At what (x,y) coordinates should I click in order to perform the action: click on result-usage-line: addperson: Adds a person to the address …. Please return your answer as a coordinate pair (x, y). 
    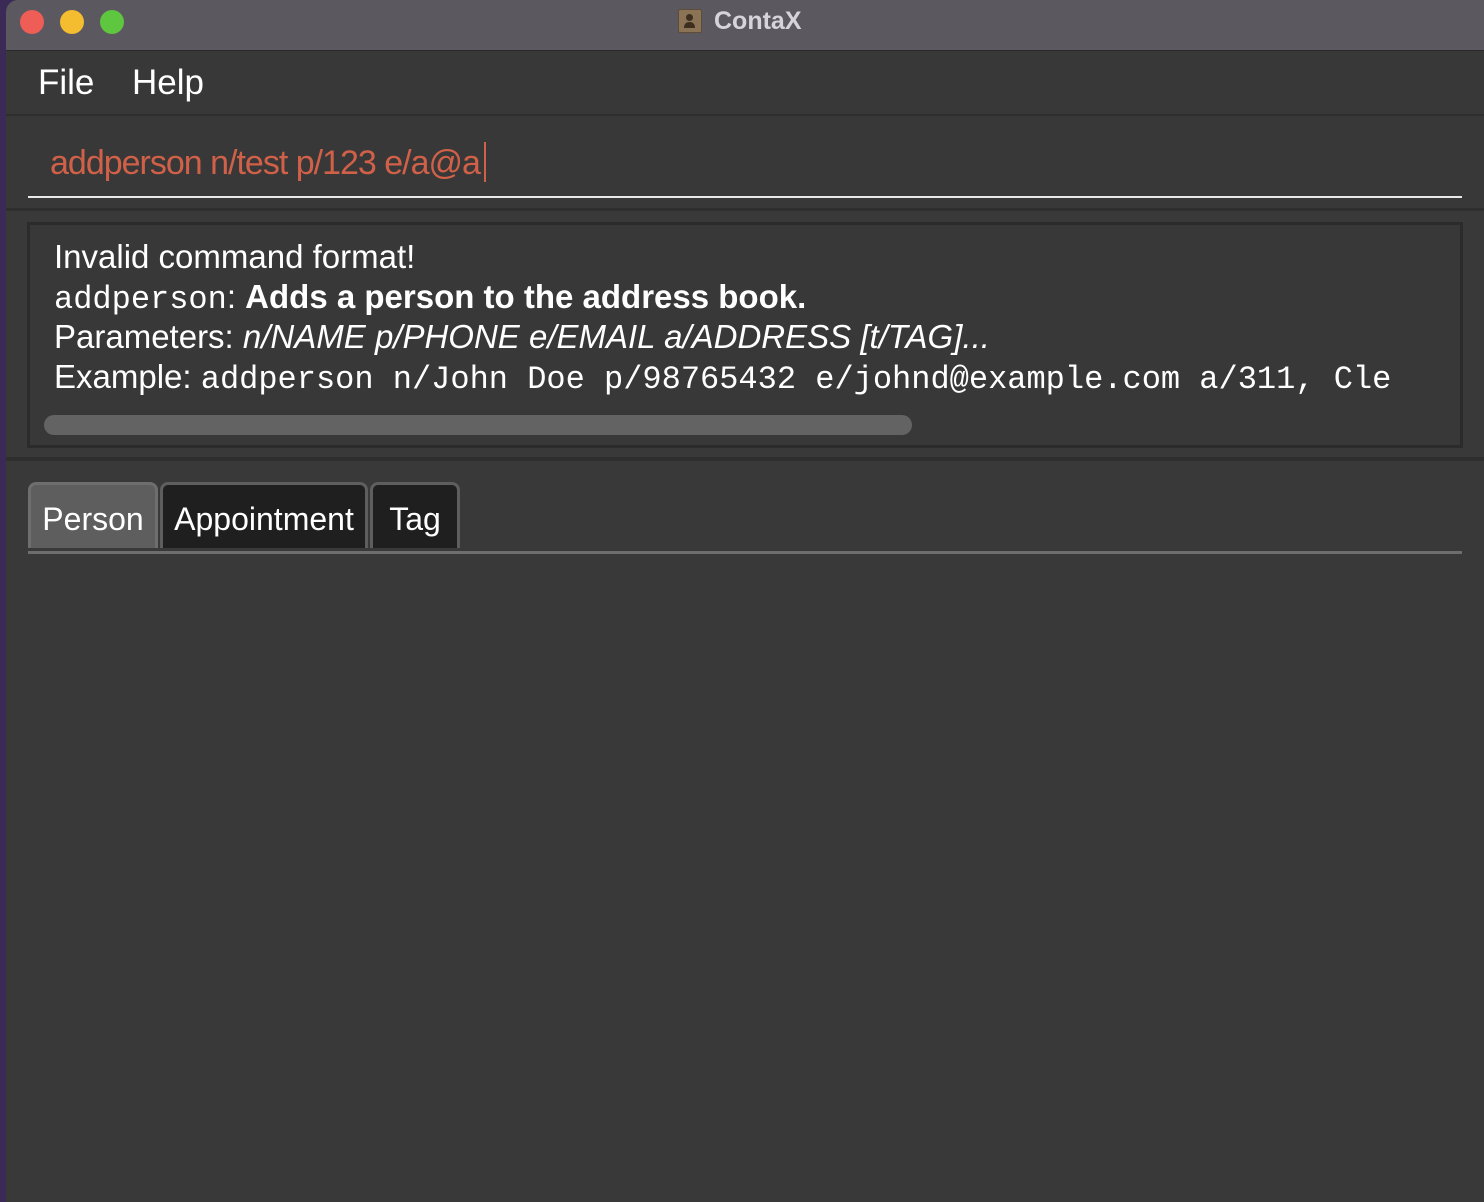
    Looking at the image, I should click on (722, 297).